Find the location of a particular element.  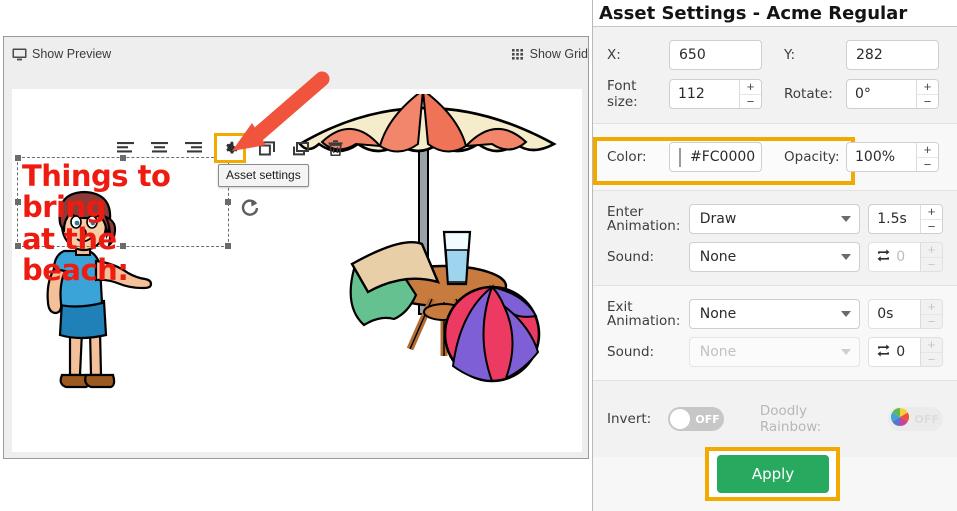

enter-loop-increment: + is located at coordinates (931, 250).